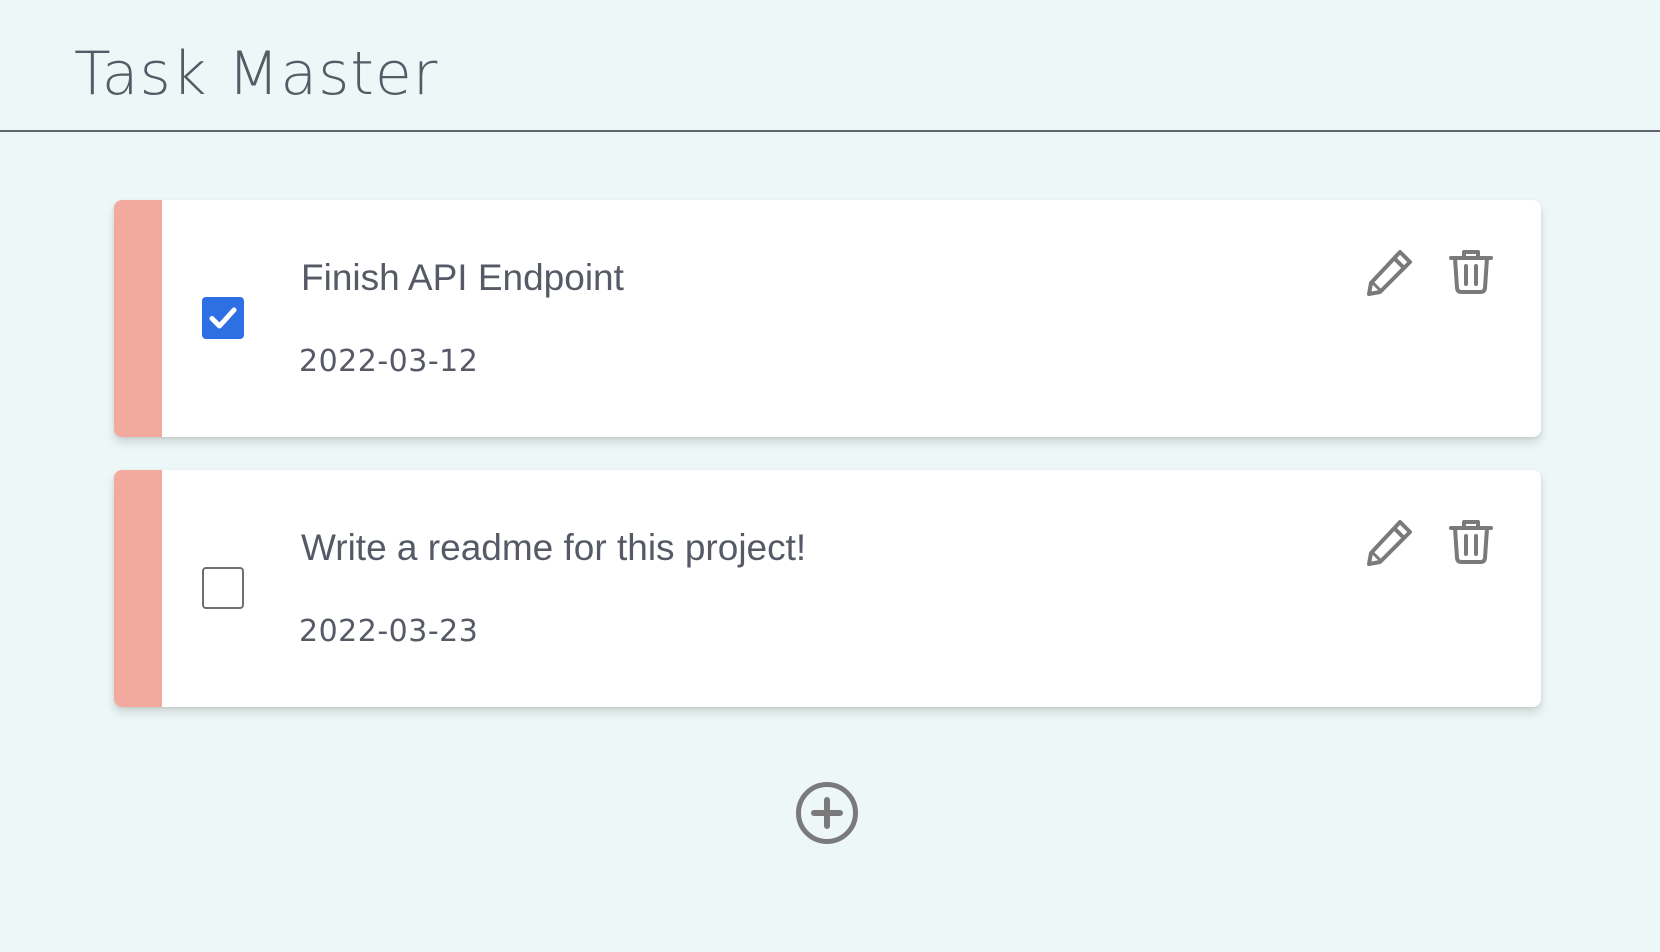 The image size is (1660, 952). What do you see at coordinates (830, 66) in the screenshot?
I see `app-header: Task Master` at bounding box center [830, 66].